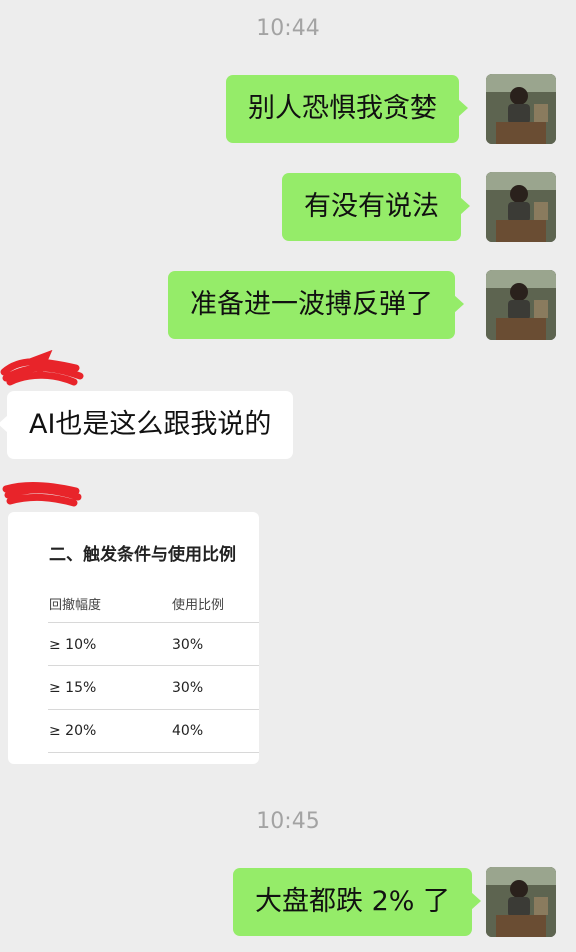  What do you see at coordinates (73, 645) in the screenshot?
I see `table-cell-drawdown: ≥ 10%` at bounding box center [73, 645].